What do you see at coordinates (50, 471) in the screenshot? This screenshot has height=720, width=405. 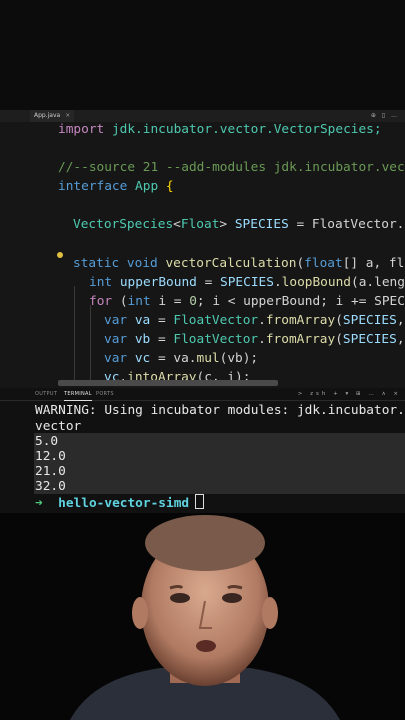 I see `terminal-output-line: 21.0` at bounding box center [50, 471].